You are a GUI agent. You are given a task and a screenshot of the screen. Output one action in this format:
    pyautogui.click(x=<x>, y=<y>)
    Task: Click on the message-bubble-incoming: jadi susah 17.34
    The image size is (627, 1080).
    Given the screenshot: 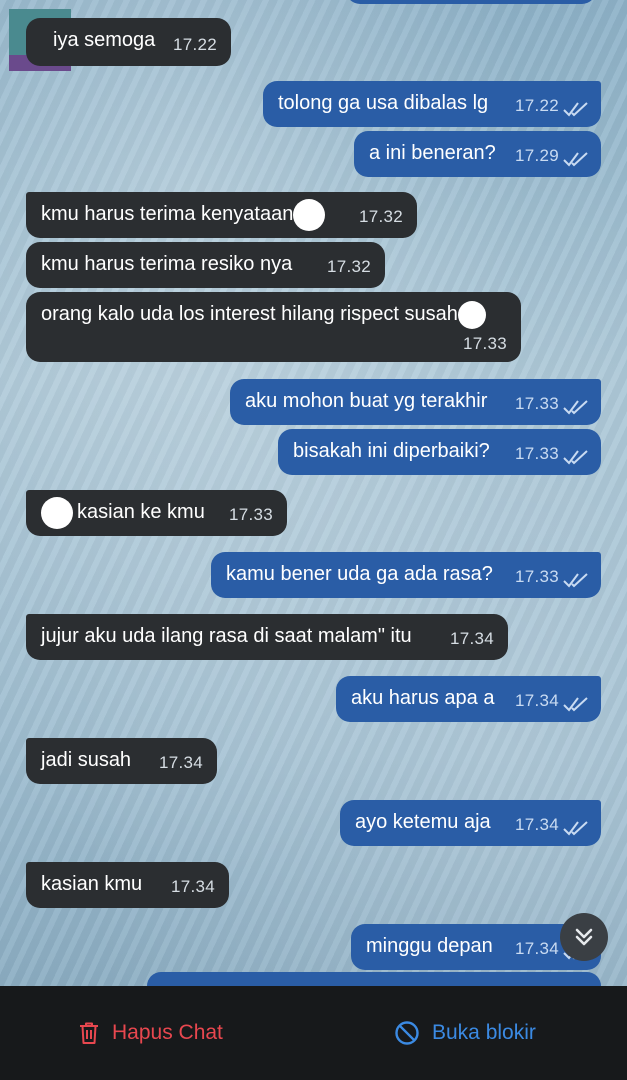 What is the action you would take?
    pyautogui.click(x=121, y=761)
    